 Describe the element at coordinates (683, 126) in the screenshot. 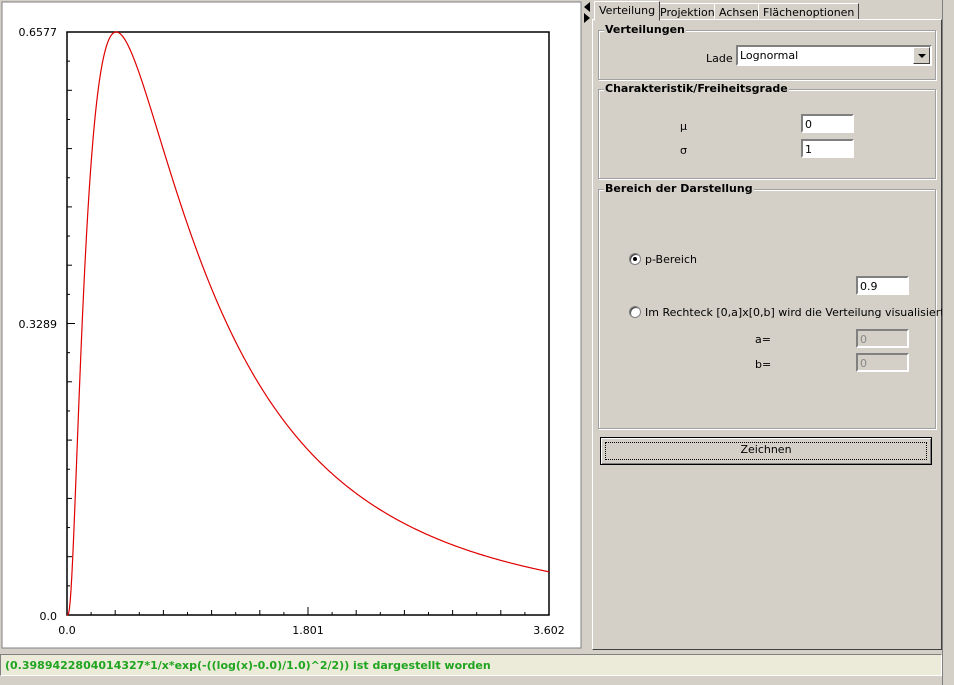

I see `mu-label: μ` at that location.